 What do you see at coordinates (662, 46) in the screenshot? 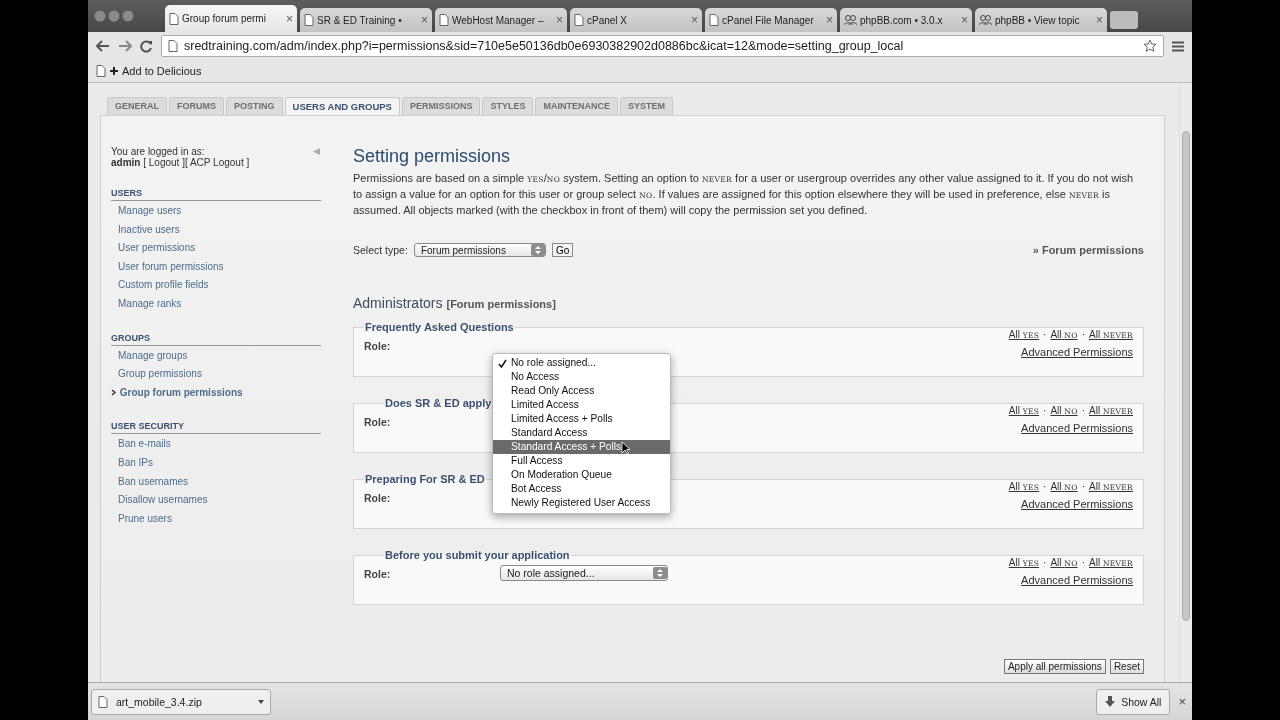
I see `address-field: sredtraining.com/adm/index.php?i=permissions&sid=710e5e50136db0e6930382902d0886bc&icat=12&mode=setting_group_local` at bounding box center [662, 46].